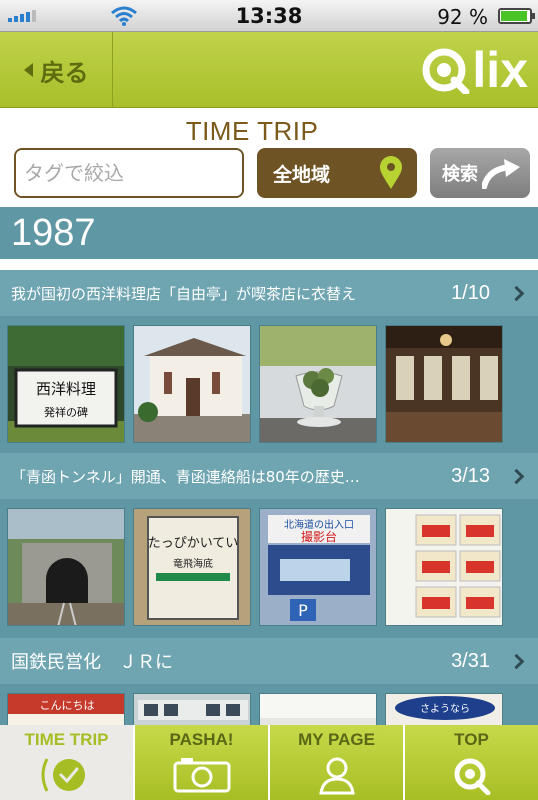  I want to click on back-arrow-icon, so click(28, 70).